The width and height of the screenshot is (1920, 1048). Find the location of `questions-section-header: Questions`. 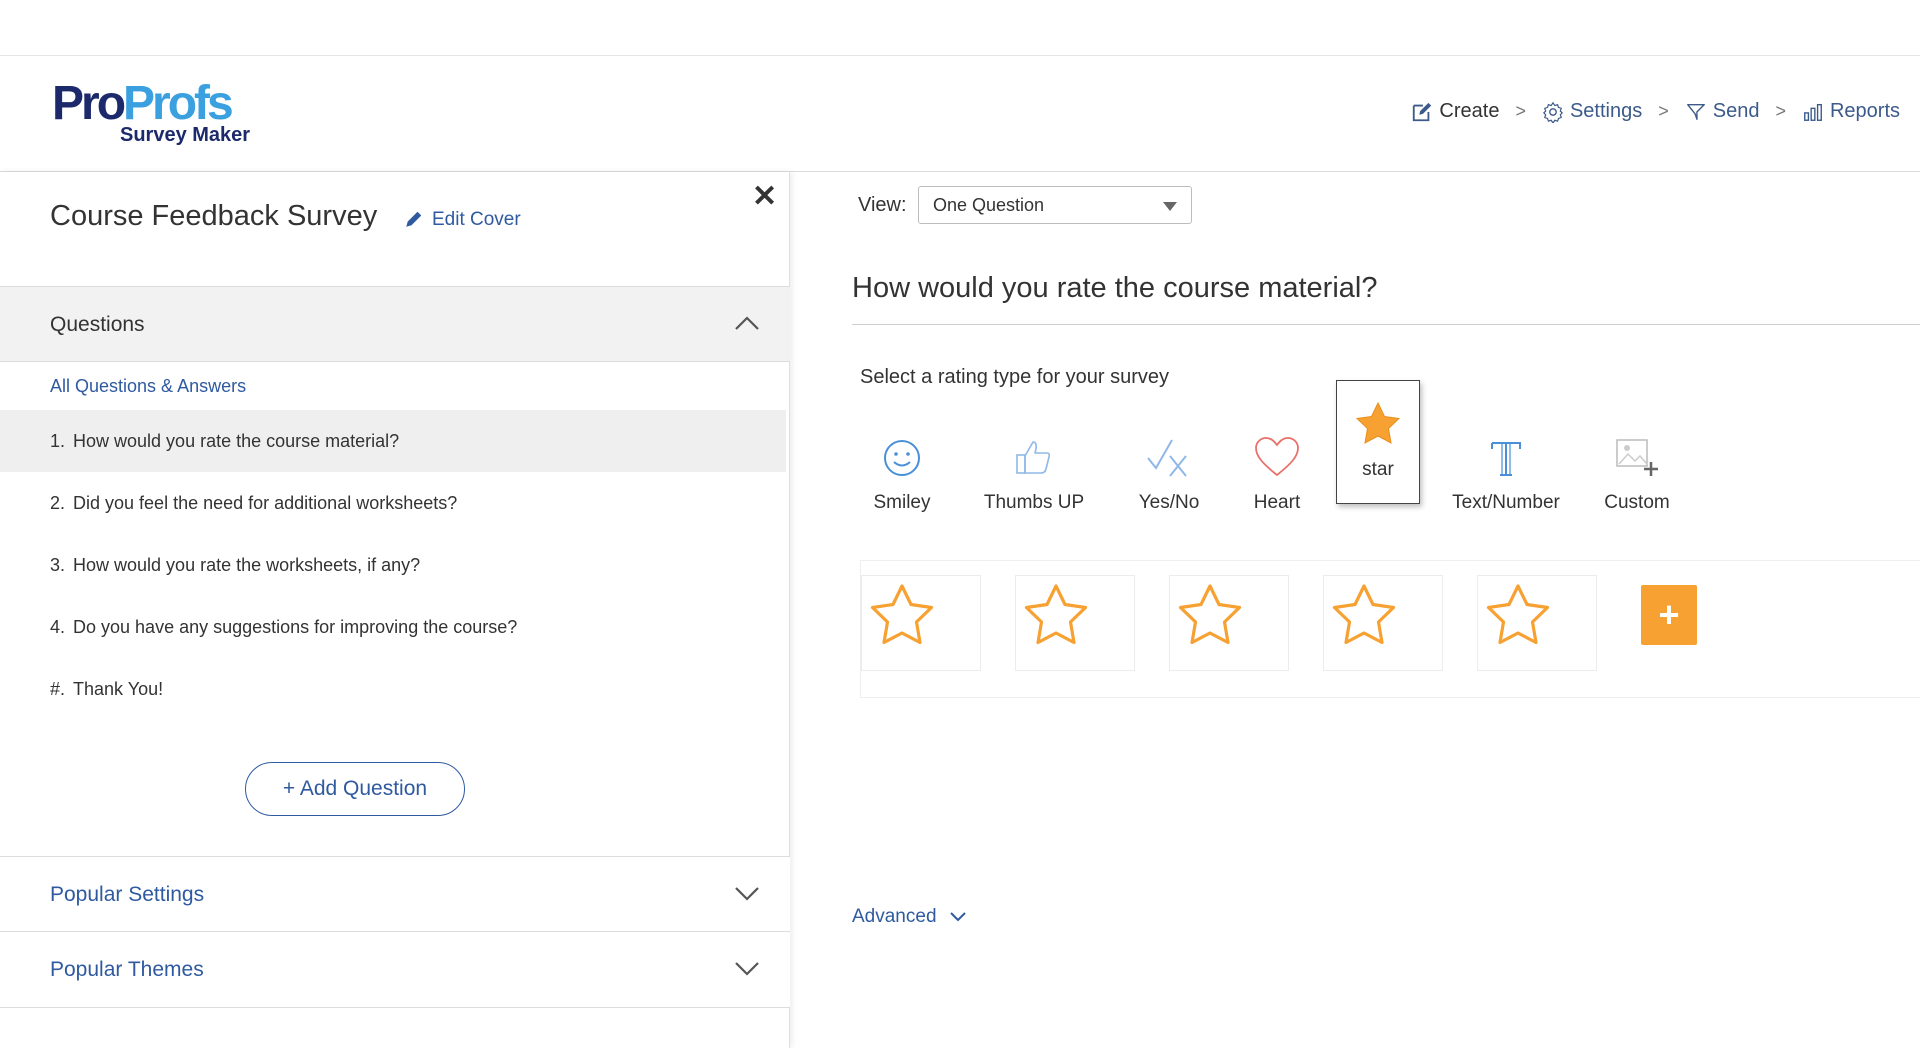

questions-section-header: Questions is located at coordinates (395, 324).